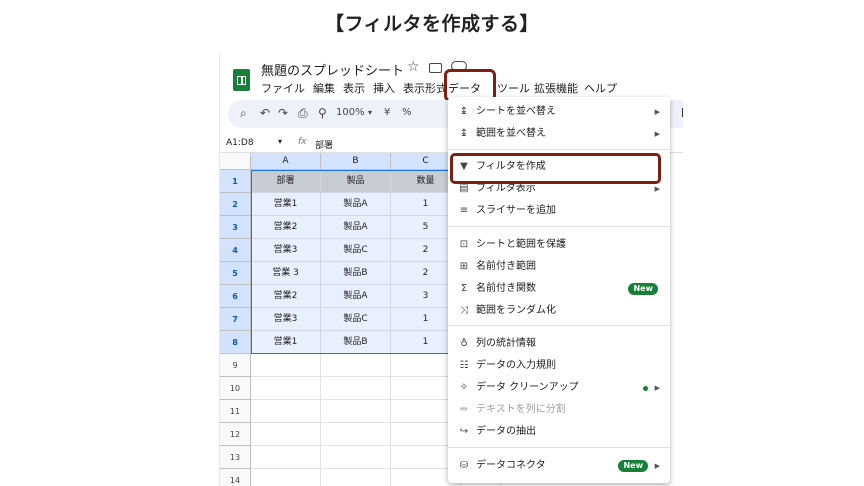 The width and height of the screenshot is (864, 486). I want to click on formula-input: 部署, so click(324, 144).